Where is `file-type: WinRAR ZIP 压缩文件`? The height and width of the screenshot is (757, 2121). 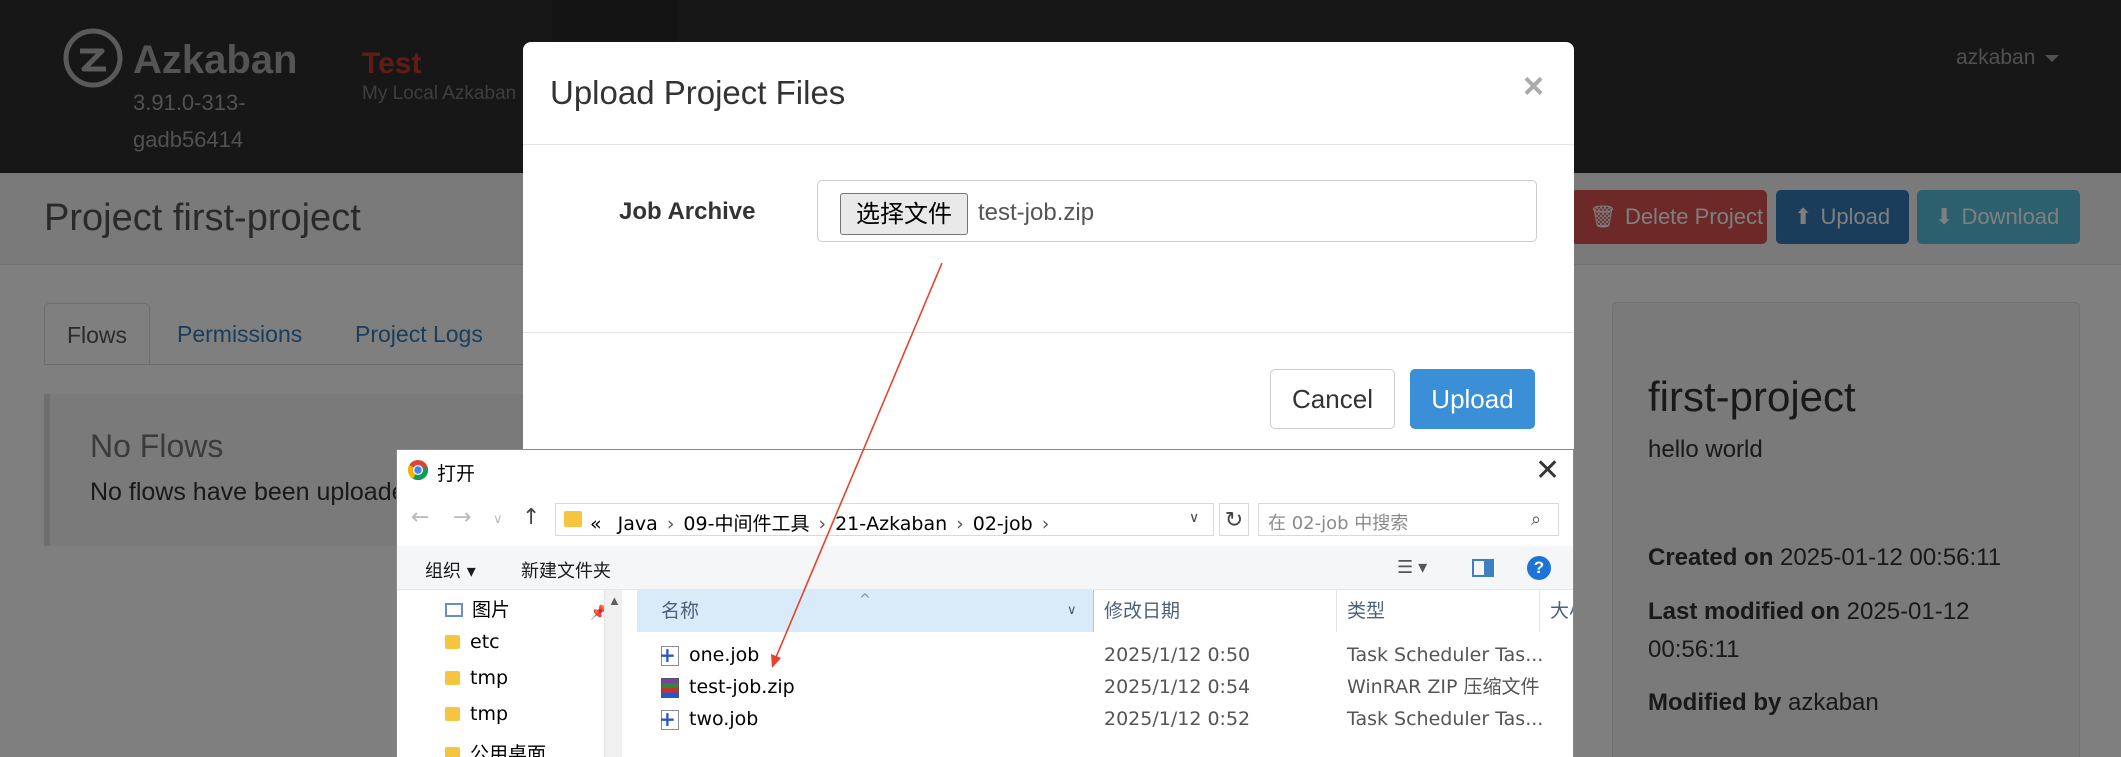
file-type: WinRAR ZIP 压缩文件 is located at coordinates (1443, 687).